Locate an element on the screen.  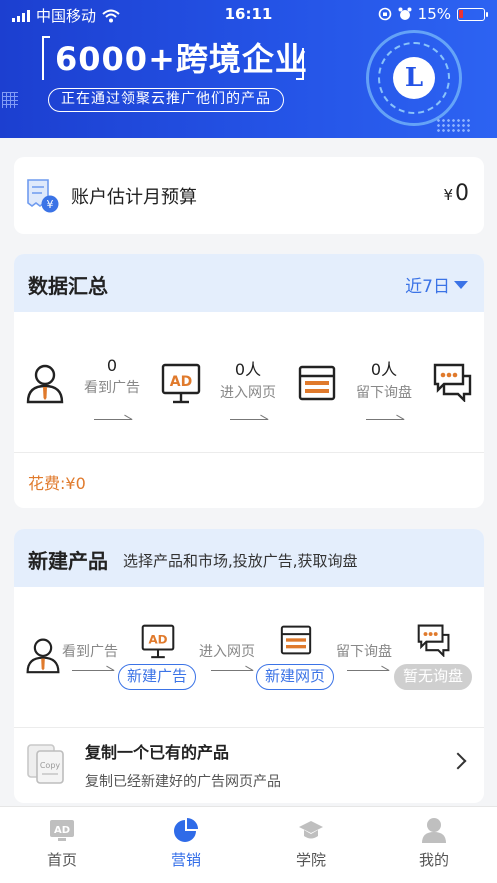
no-inquiry-button: 暂无询盘 is located at coordinates (433, 677).